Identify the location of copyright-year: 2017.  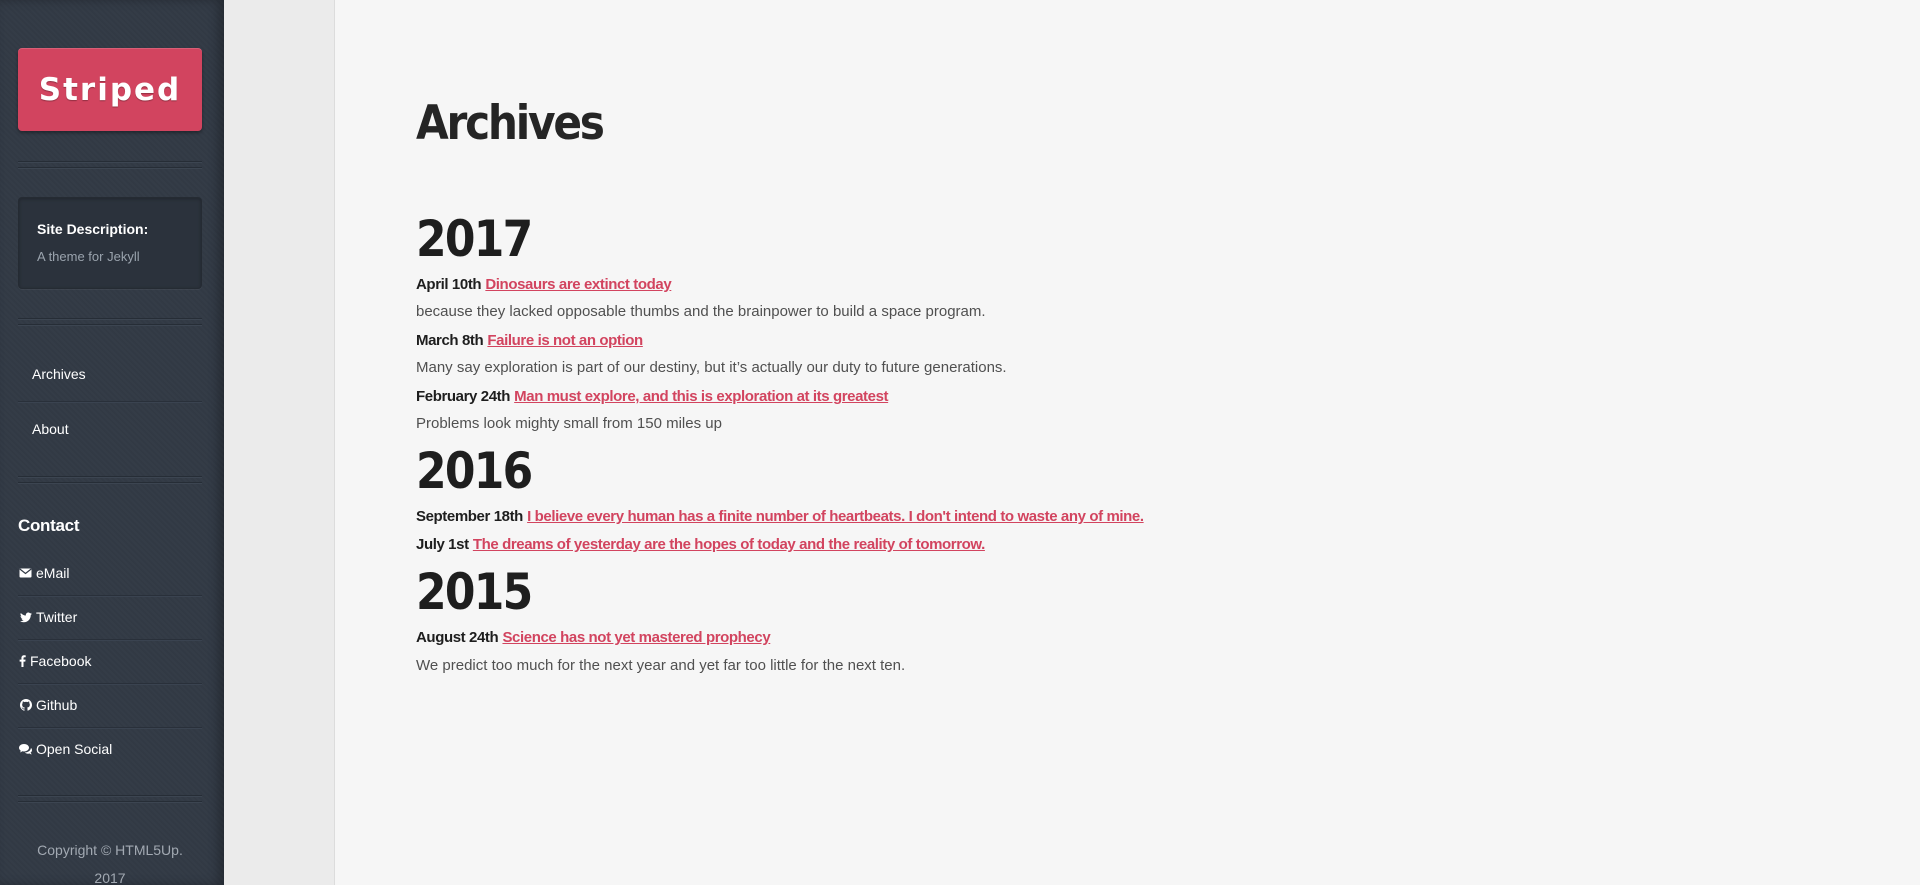
(110, 877).